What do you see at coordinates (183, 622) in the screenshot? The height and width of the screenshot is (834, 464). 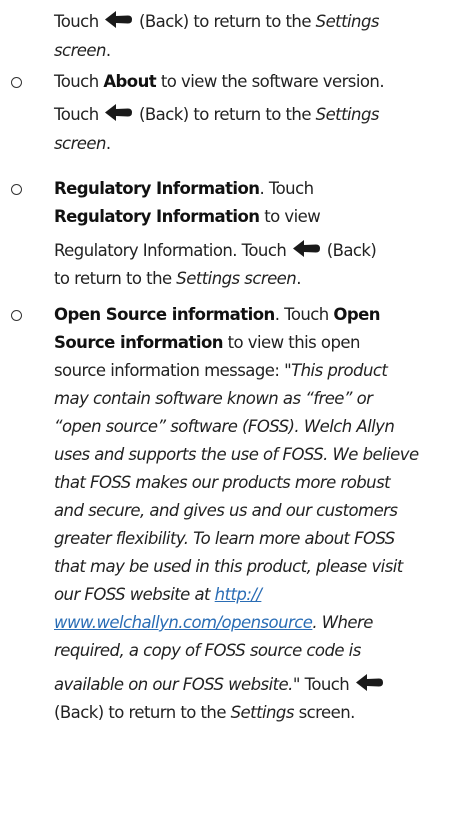 I see `foss-website-link: www.welchallyn.com/opensource` at bounding box center [183, 622].